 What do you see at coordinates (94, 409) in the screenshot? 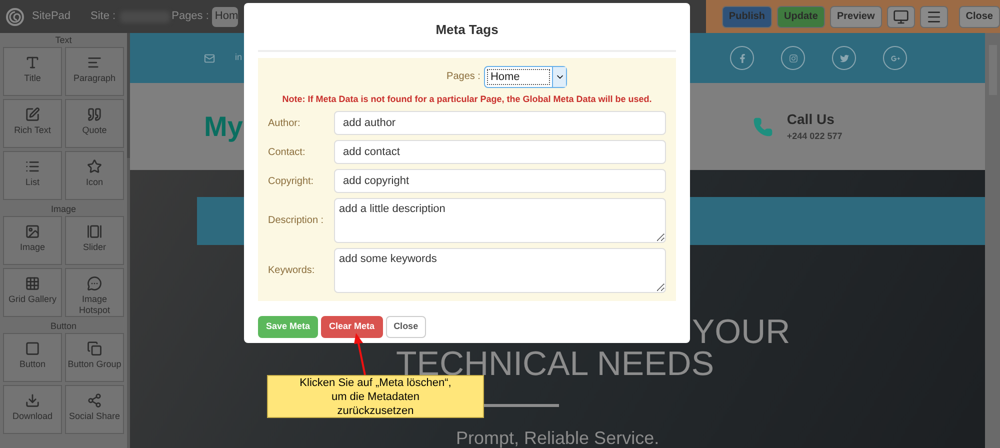
I see `widget-tile: Social Share` at bounding box center [94, 409].